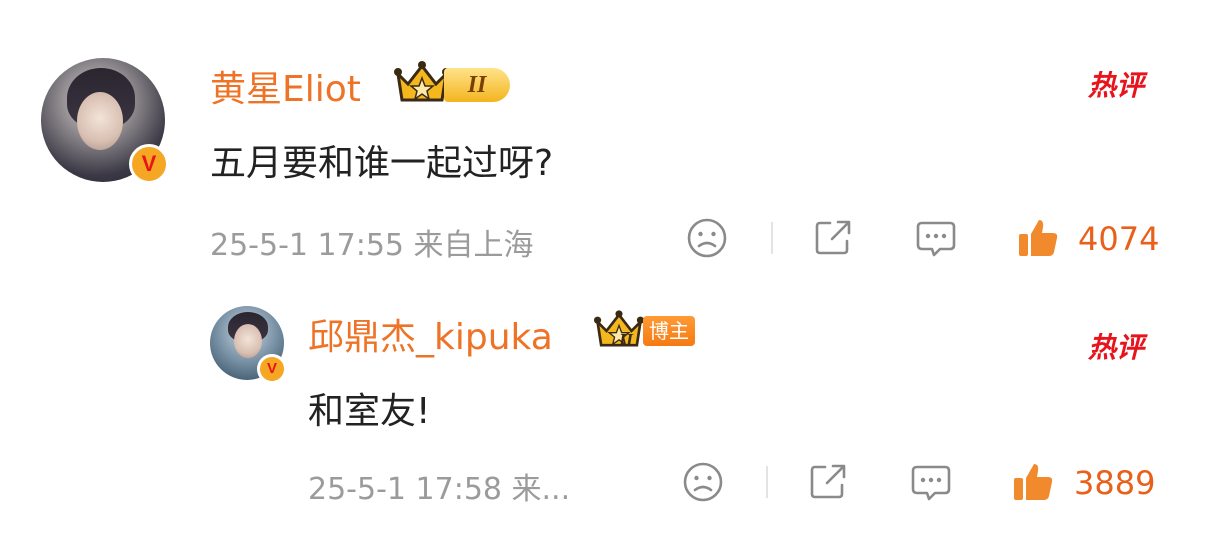 The image size is (1206, 534). Describe the element at coordinates (1119, 239) in the screenshot. I see `like-count: 4074` at that location.